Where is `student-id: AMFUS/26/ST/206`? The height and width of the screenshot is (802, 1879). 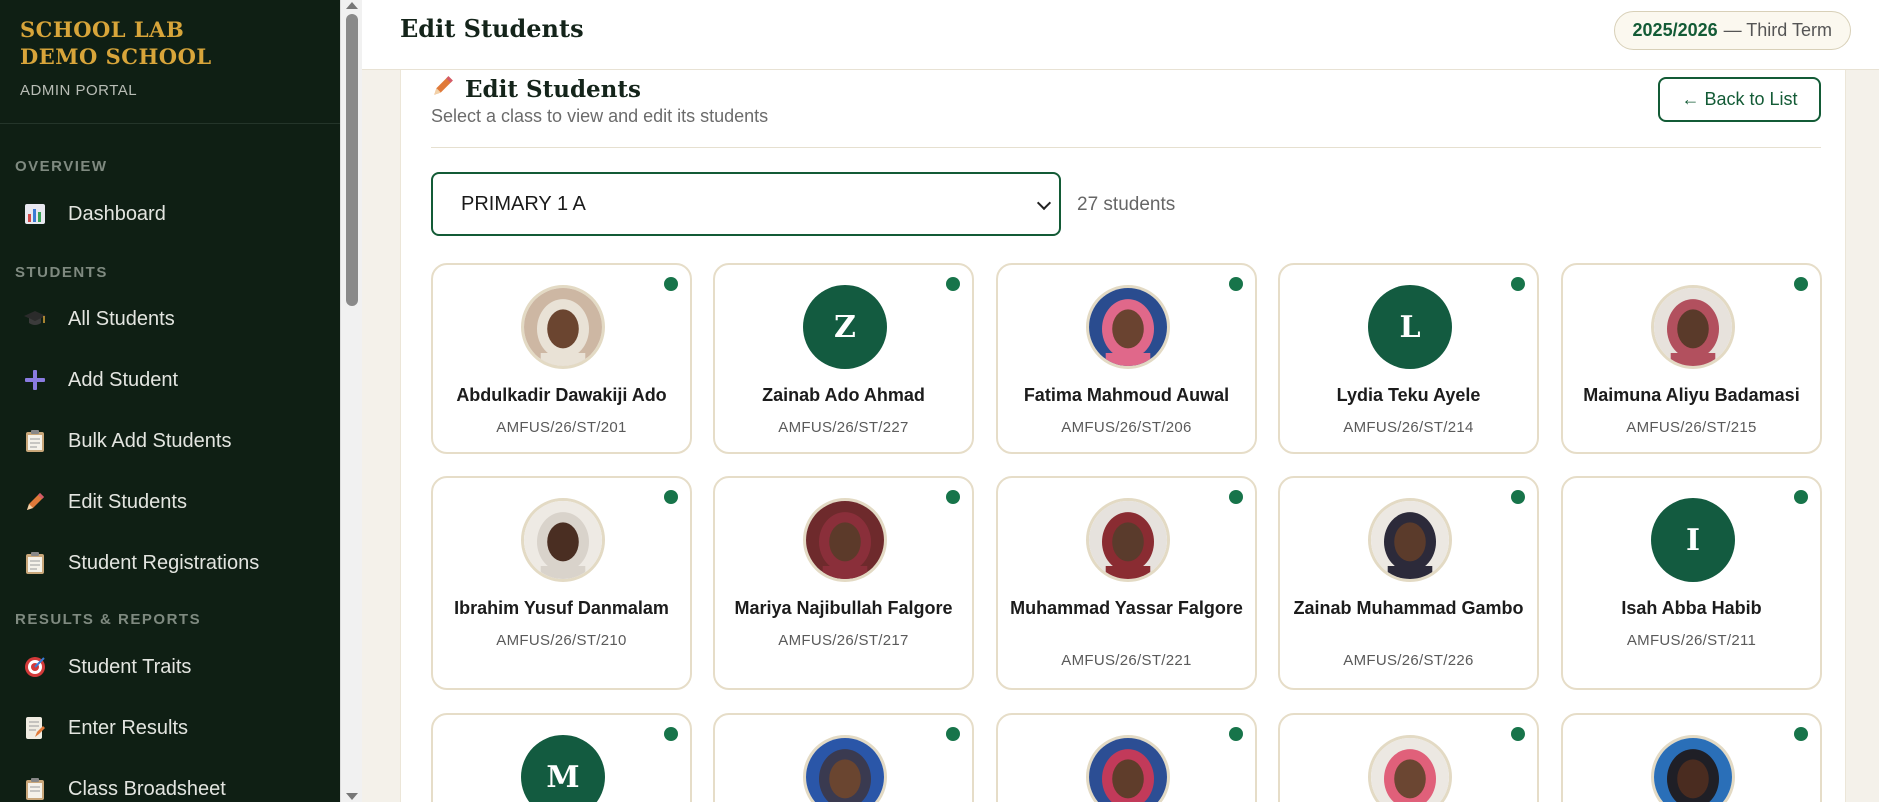
student-id: AMFUS/26/ST/206 is located at coordinates (1126, 427).